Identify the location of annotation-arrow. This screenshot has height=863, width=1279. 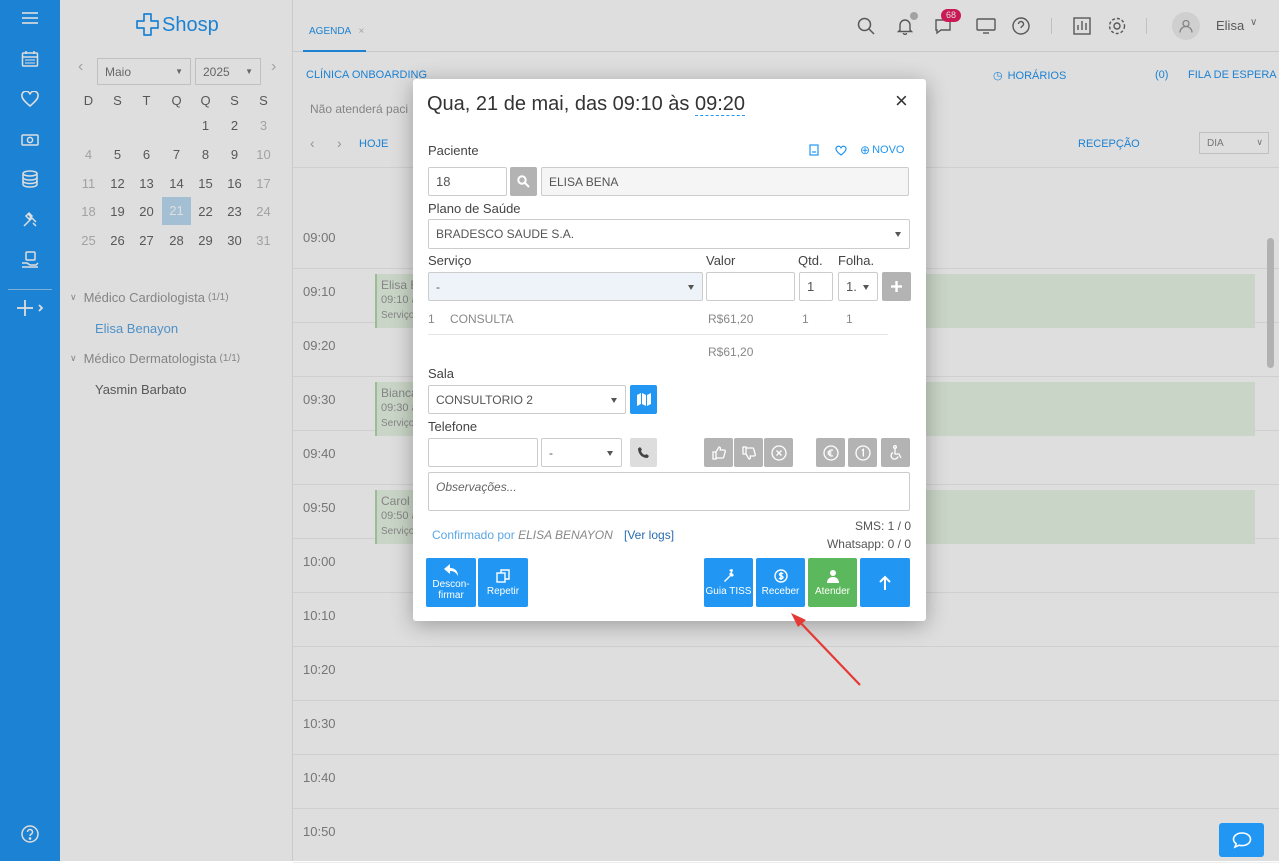
(826, 649).